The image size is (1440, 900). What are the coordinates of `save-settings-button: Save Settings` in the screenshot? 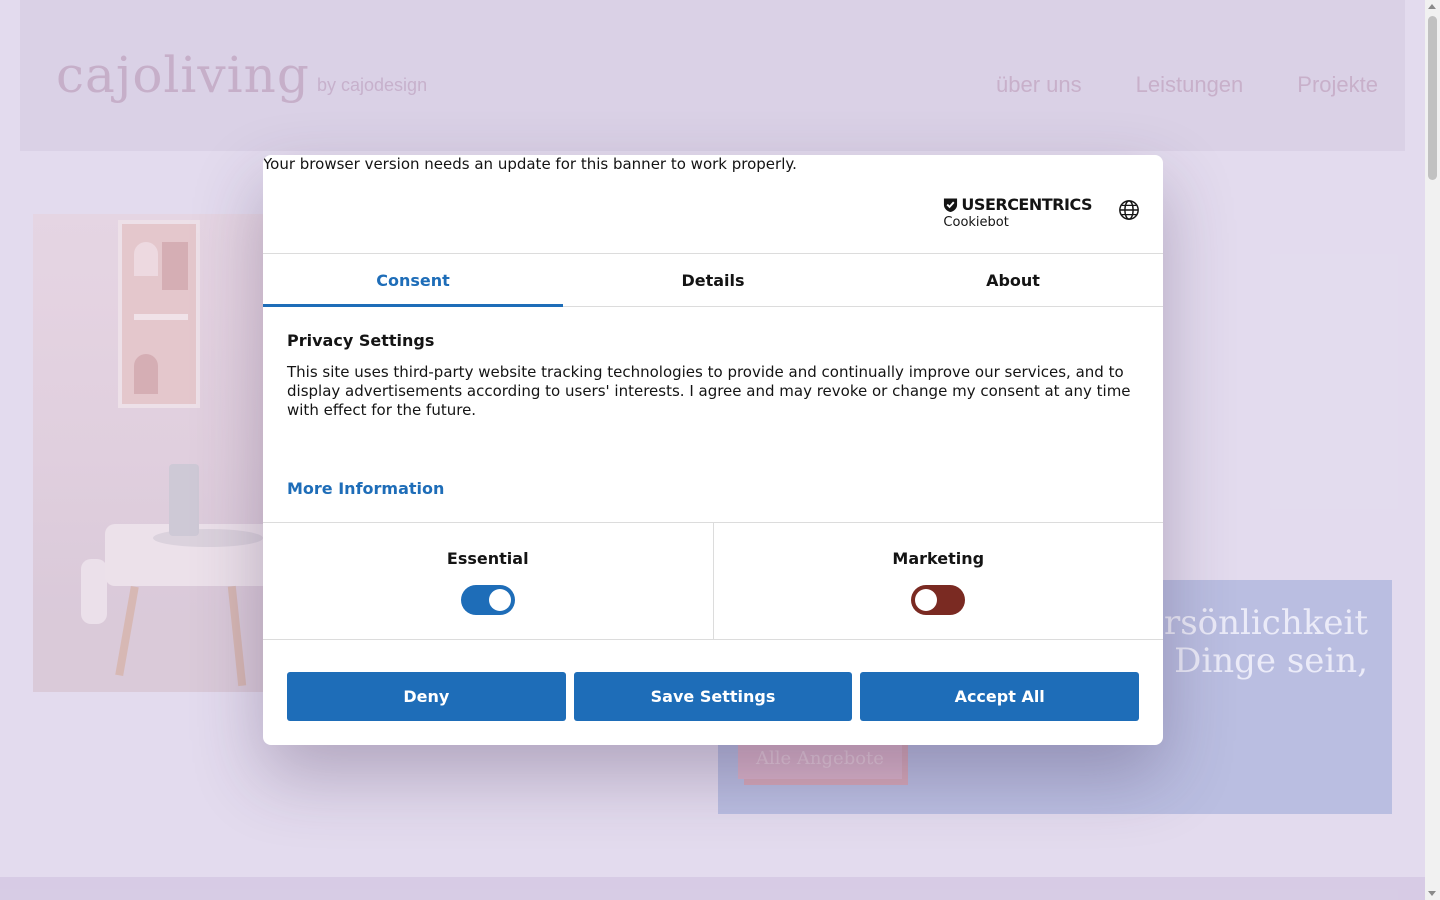 It's located at (713, 696).